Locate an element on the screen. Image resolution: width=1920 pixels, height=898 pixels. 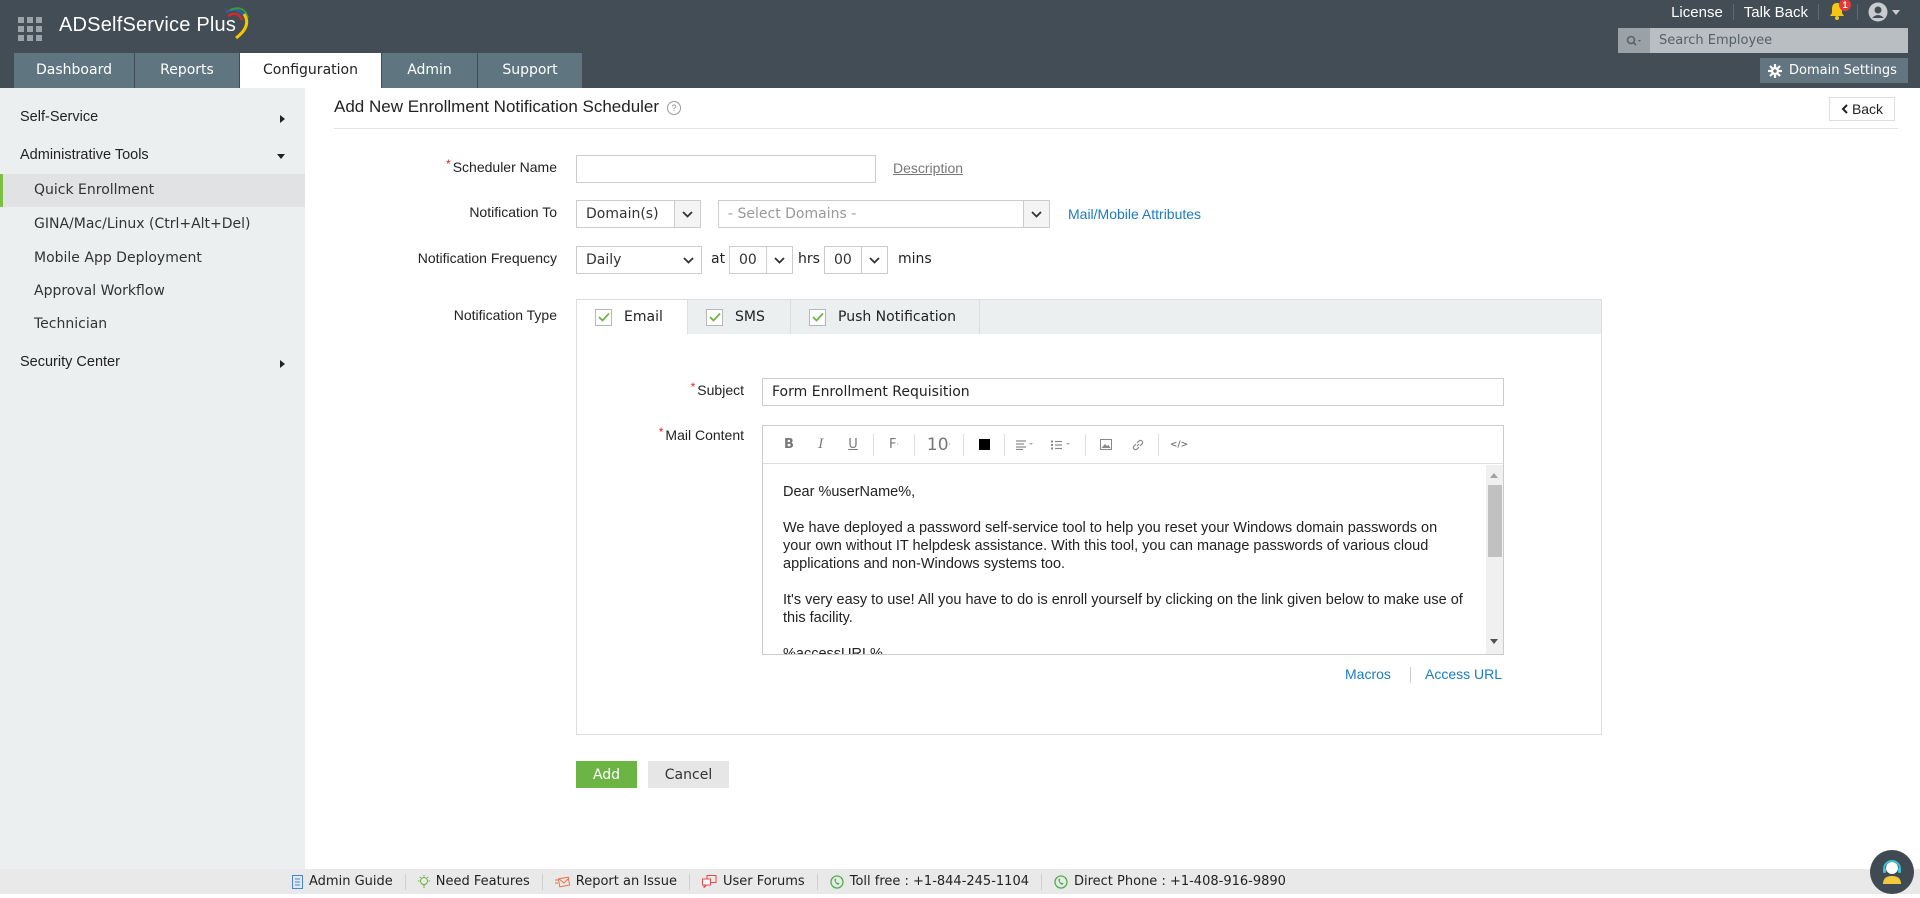
tab-admin: Admin is located at coordinates (430, 70).